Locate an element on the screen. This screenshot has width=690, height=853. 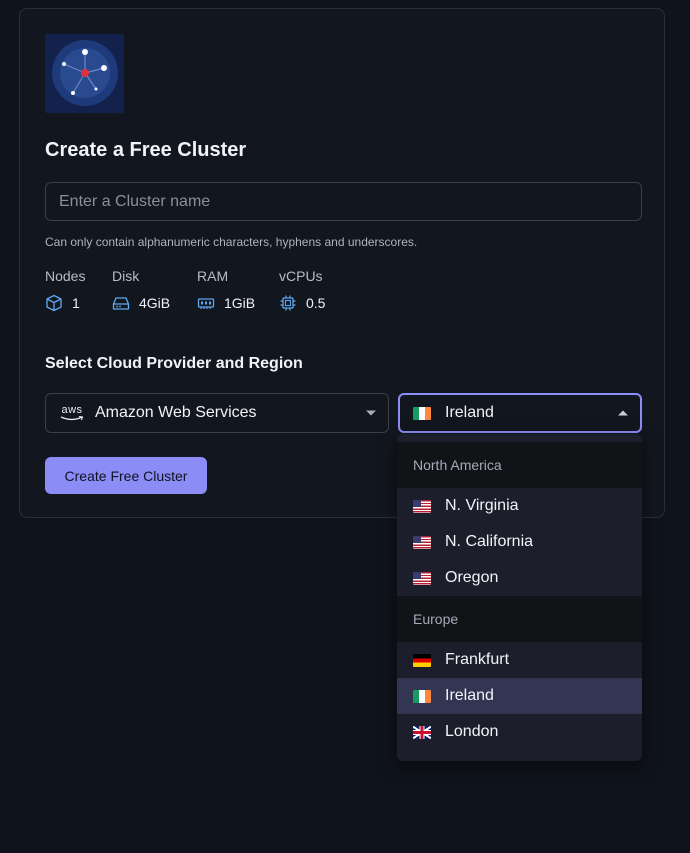
group-header-europe: Europe is located at coordinates (519, 619).